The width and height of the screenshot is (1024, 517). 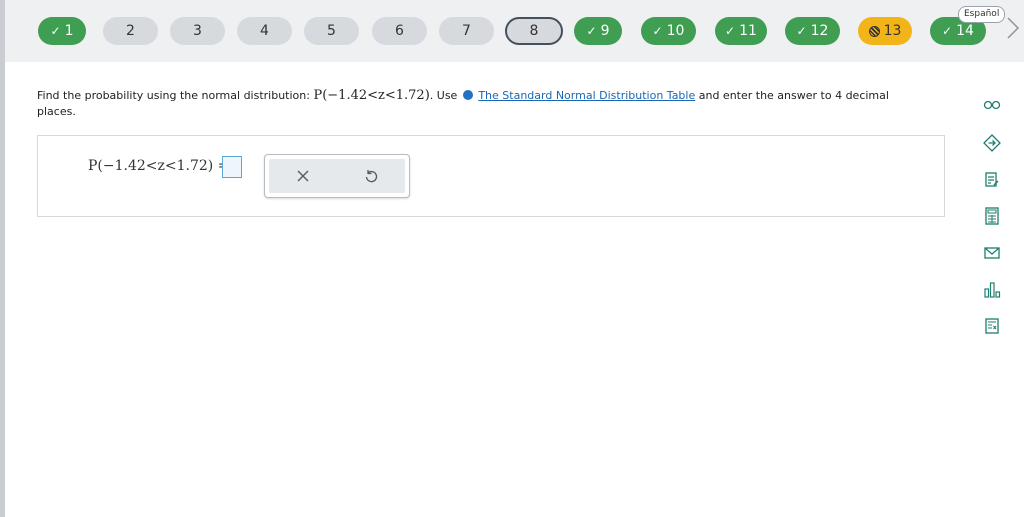 I want to click on undo-icon, so click(x=371, y=176).